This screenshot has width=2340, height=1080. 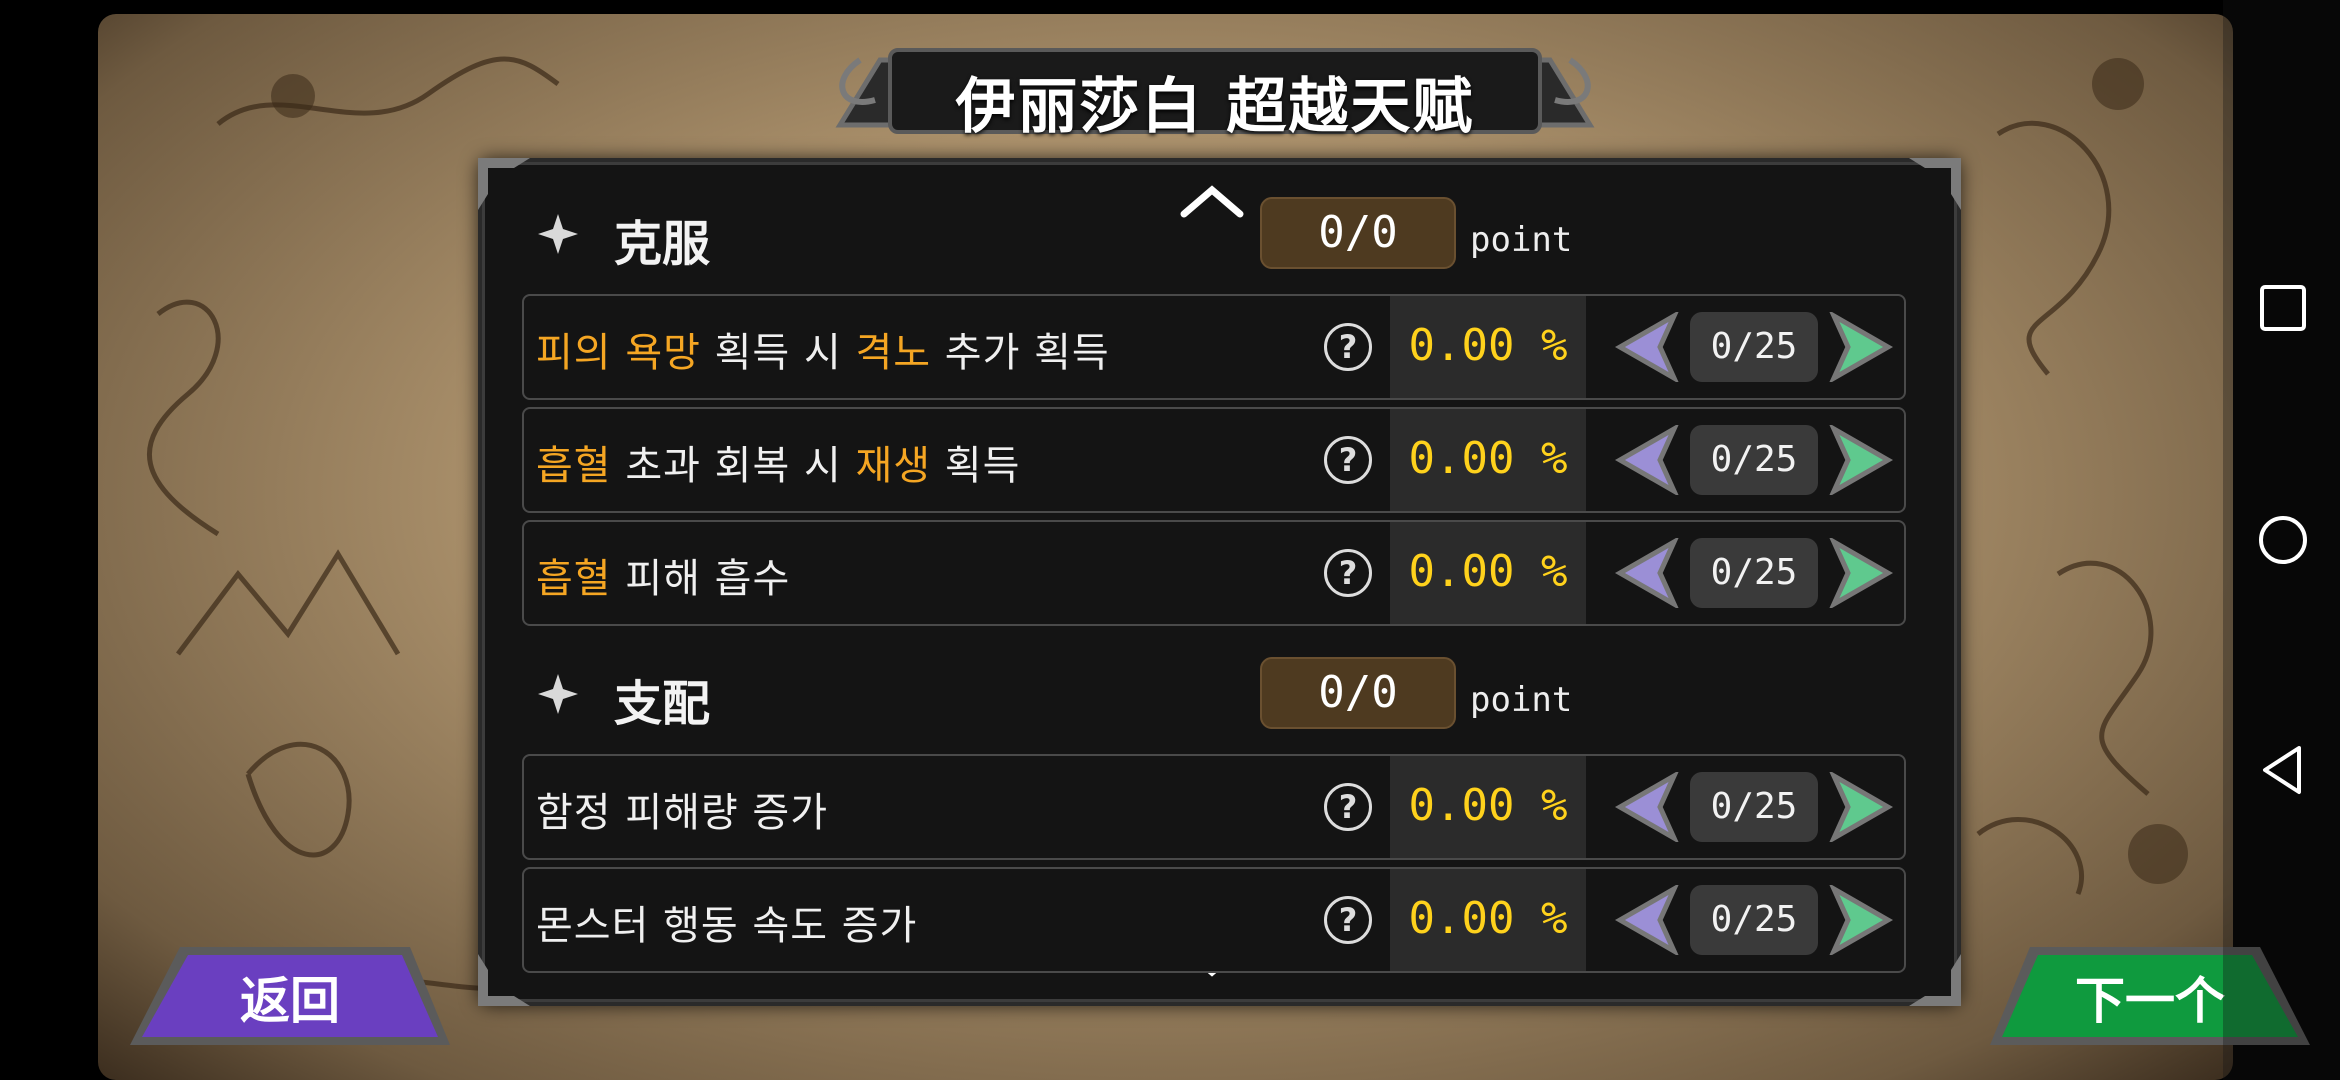 I want to click on system-nav-bar, so click(x=2281, y=540).